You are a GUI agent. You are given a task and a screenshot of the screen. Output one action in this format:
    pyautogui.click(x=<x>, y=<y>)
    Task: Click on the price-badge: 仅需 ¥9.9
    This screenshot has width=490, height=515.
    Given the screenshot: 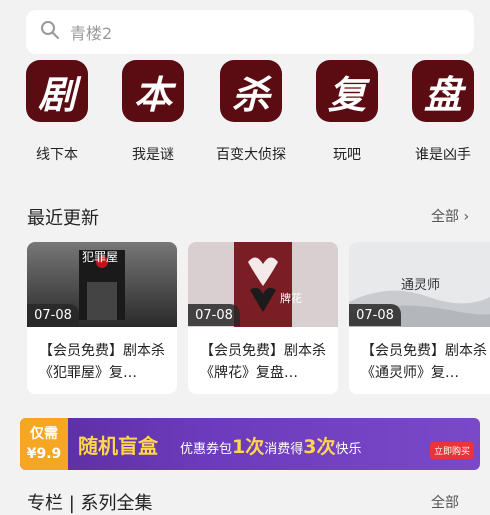 What is the action you would take?
    pyautogui.click(x=44, y=444)
    